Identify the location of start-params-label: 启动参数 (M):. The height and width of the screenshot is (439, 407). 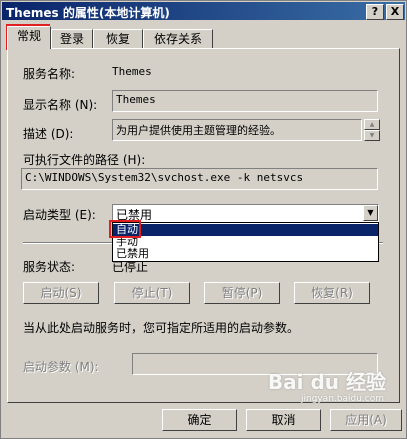
(61, 367).